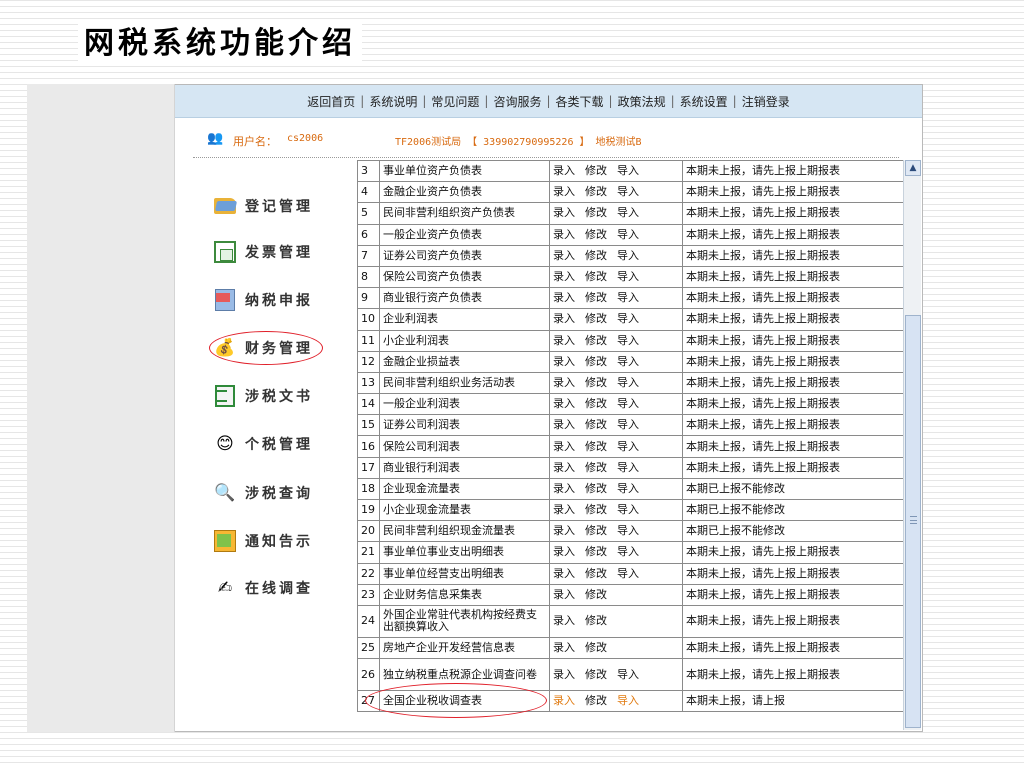 This screenshot has height=768, width=1024. I want to click on sidebar-item-3: 纳税申报, so click(263, 300).